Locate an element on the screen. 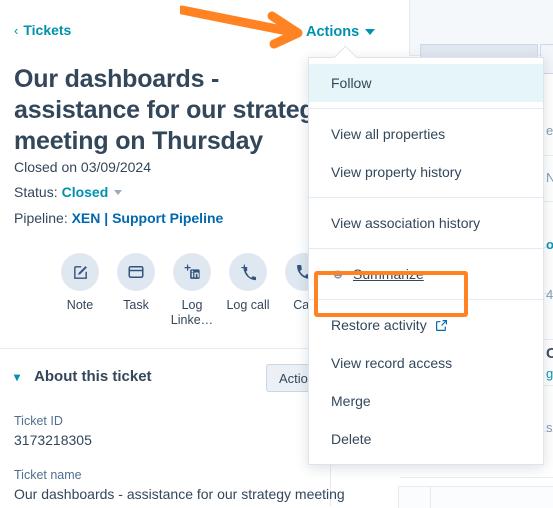 Image resolution: width=553 pixels, height=508 pixels. field-label: Ticket ID is located at coordinates (38, 421).